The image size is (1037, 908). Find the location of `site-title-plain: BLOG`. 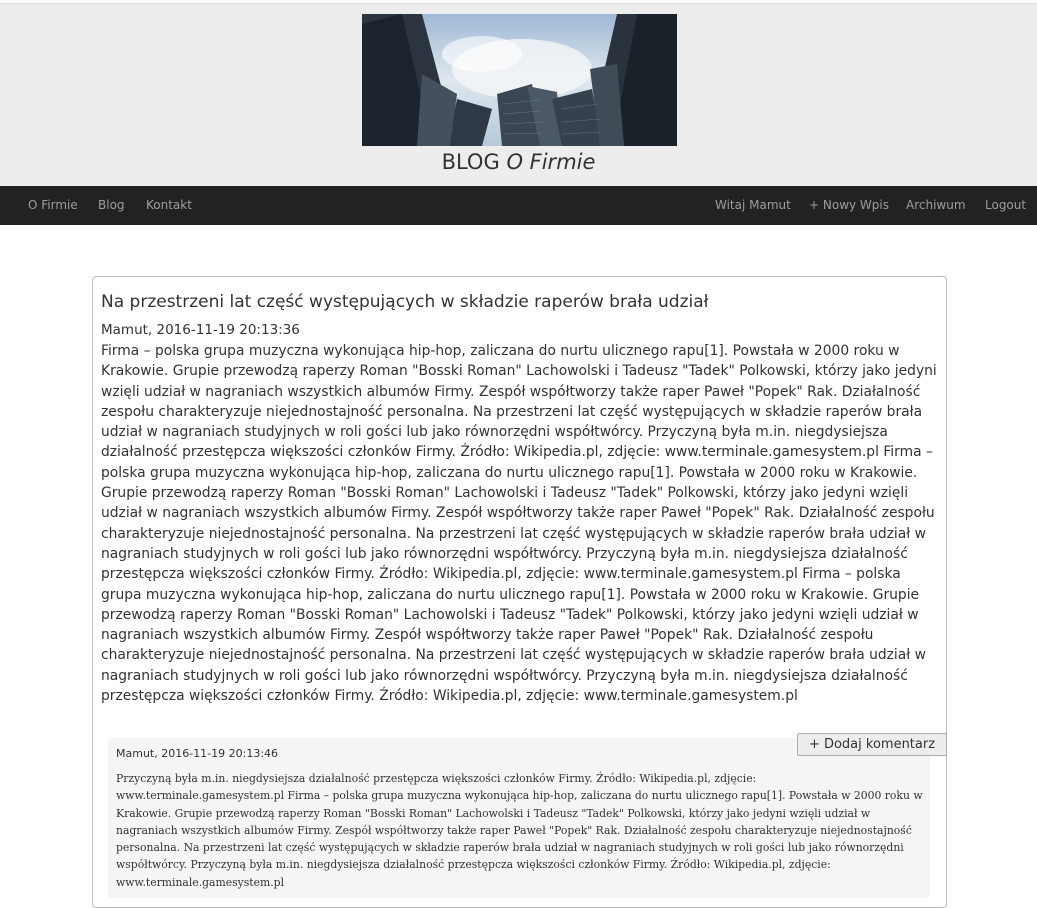

site-title-plain: BLOG is located at coordinates (470, 162).